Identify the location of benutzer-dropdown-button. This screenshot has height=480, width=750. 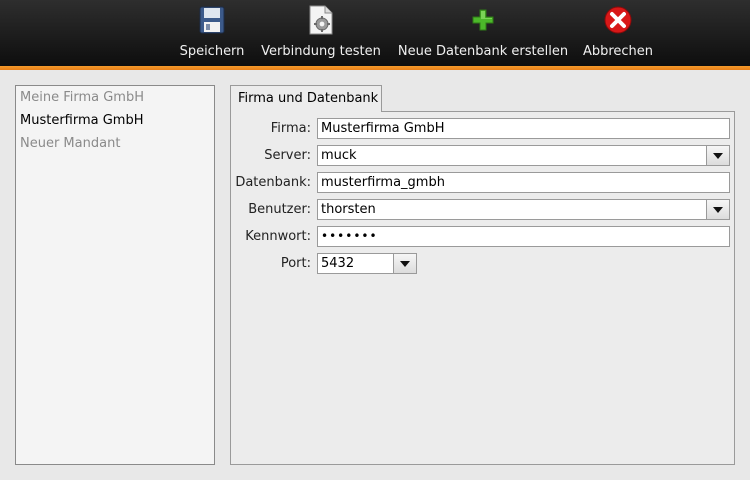
(717, 209).